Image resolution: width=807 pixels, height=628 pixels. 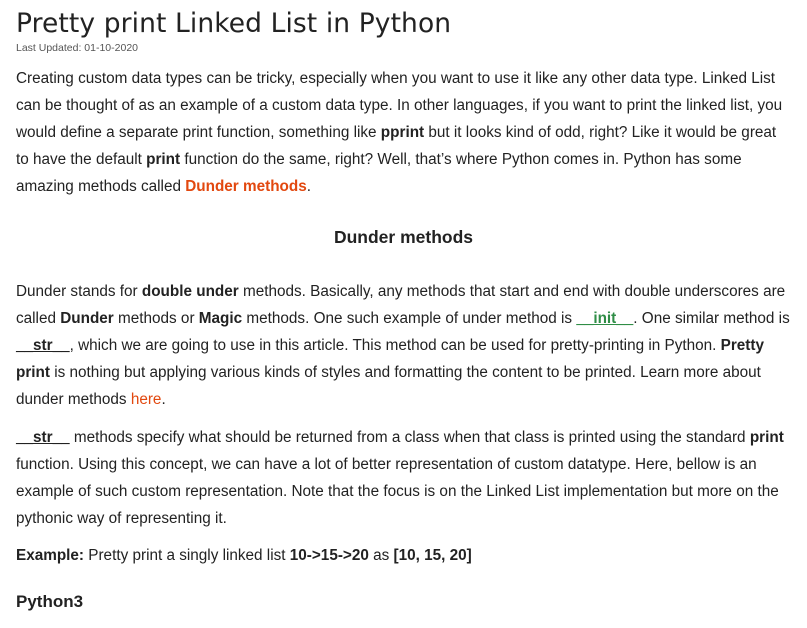 I want to click on example-text-2: as, so click(x=381, y=555).